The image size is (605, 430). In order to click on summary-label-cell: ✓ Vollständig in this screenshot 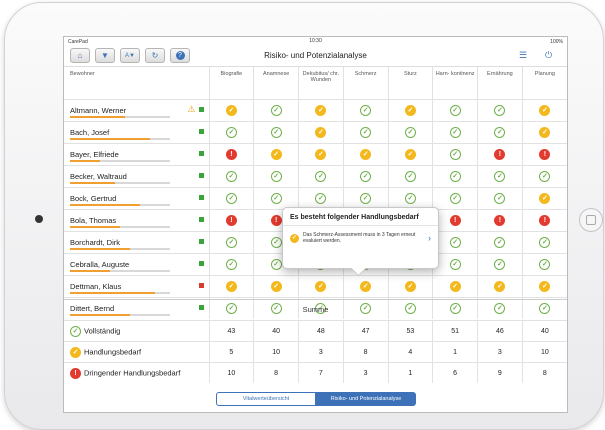, I will do `click(136, 331)`.